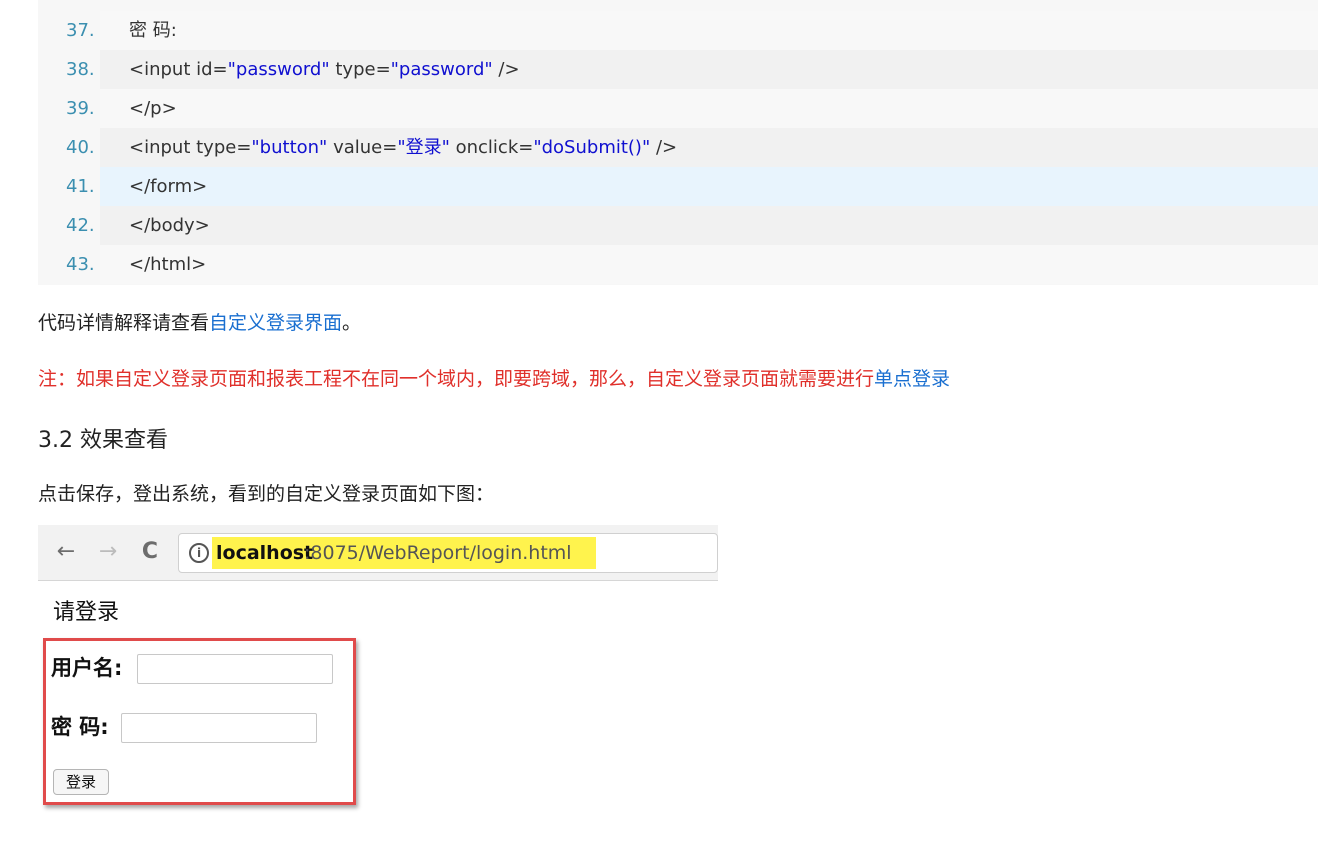  What do you see at coordinates (80, 727) in the screenshot?
I see `password-label: 密 码:` at bounding box center [80, 727].